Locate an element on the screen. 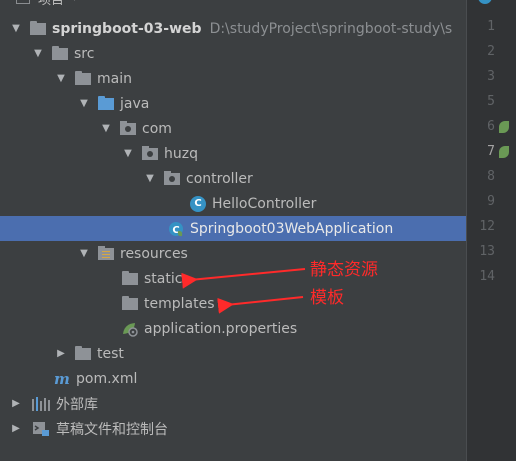 The image size is (516, 461). spring-bean-gutter-icon is located at coordinates (504, 127).